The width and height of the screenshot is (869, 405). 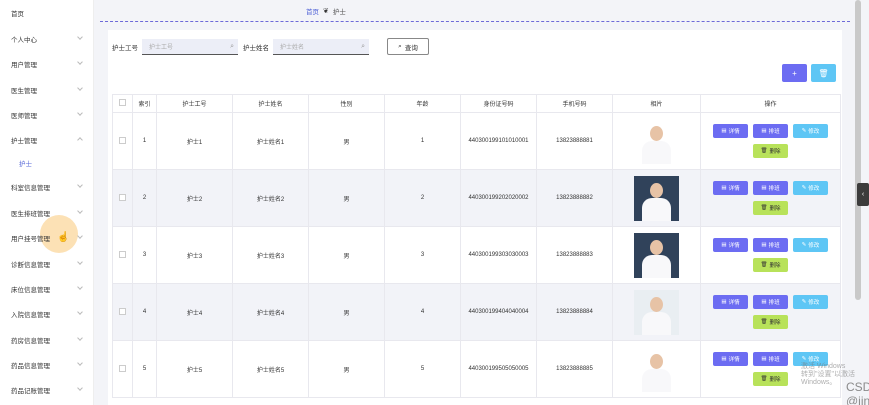 What do you see at coordinates (47, 288) in the screenshot?
I see `sidebar-item-beds: 床位信息管理` at bounding box center [47, 288].